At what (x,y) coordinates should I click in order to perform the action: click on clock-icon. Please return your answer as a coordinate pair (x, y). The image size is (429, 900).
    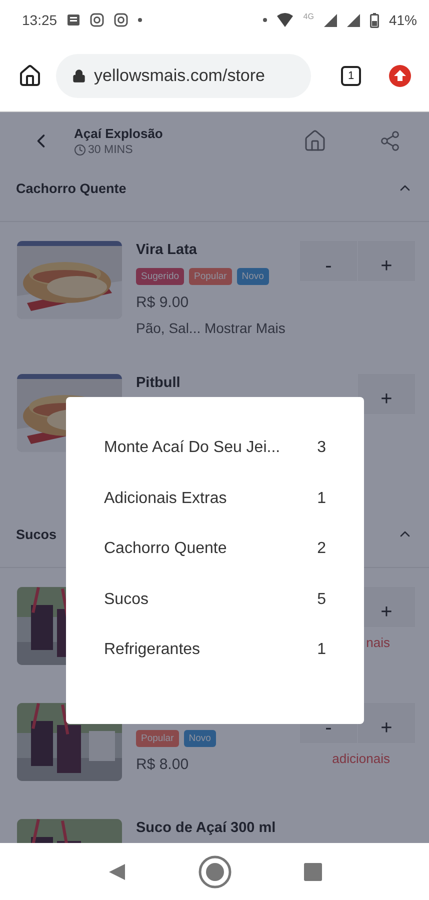
    Looking at the image, I should click on (80, 150).